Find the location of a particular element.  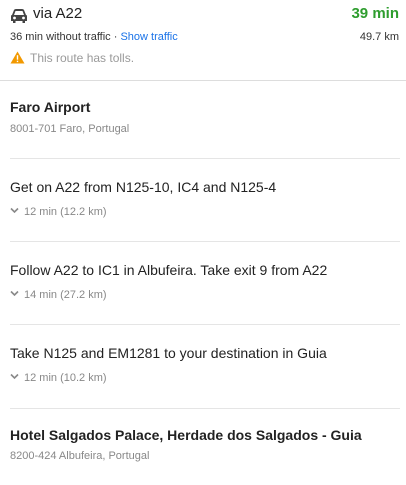

origin-address: 8001-701 Faro, Portugal is located at coordinates (70, 129).